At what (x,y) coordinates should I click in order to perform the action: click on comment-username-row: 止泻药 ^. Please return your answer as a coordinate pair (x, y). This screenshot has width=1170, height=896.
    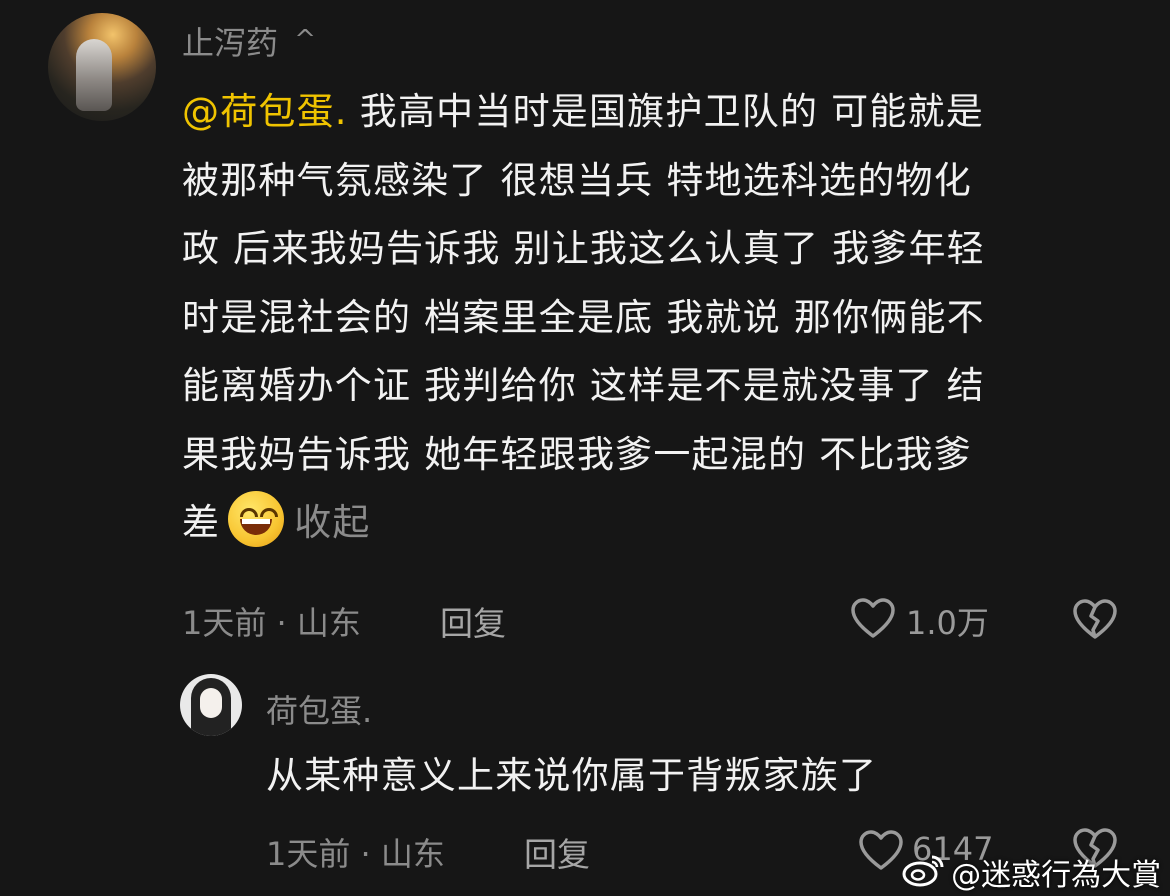
    Looking at the image, I should click on (249, 41).